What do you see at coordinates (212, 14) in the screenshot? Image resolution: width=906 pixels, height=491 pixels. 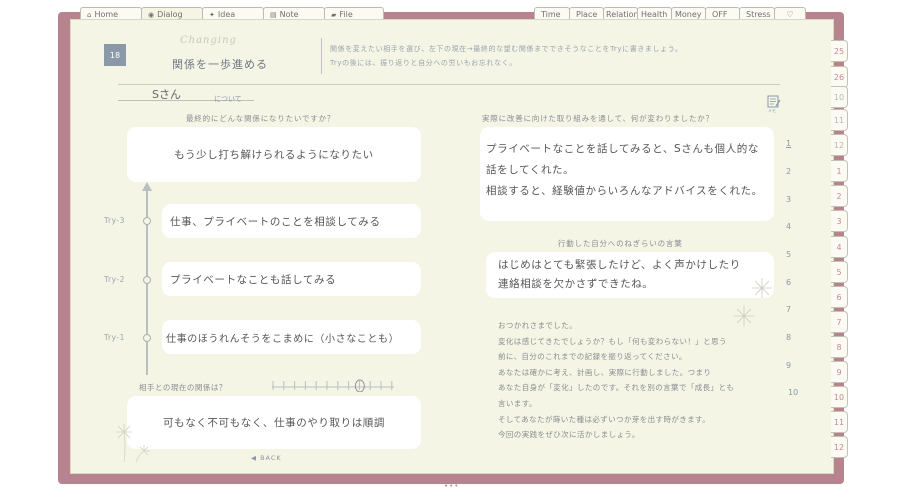 I see `lightbulb-icon: ✦` at bounding box center [212, 14].